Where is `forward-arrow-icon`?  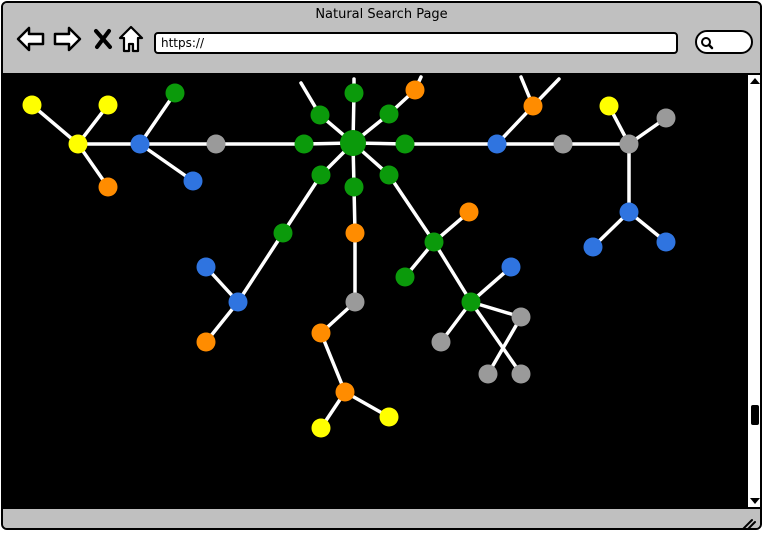 forward-arrow-icon is located at coordinates (67, 39).